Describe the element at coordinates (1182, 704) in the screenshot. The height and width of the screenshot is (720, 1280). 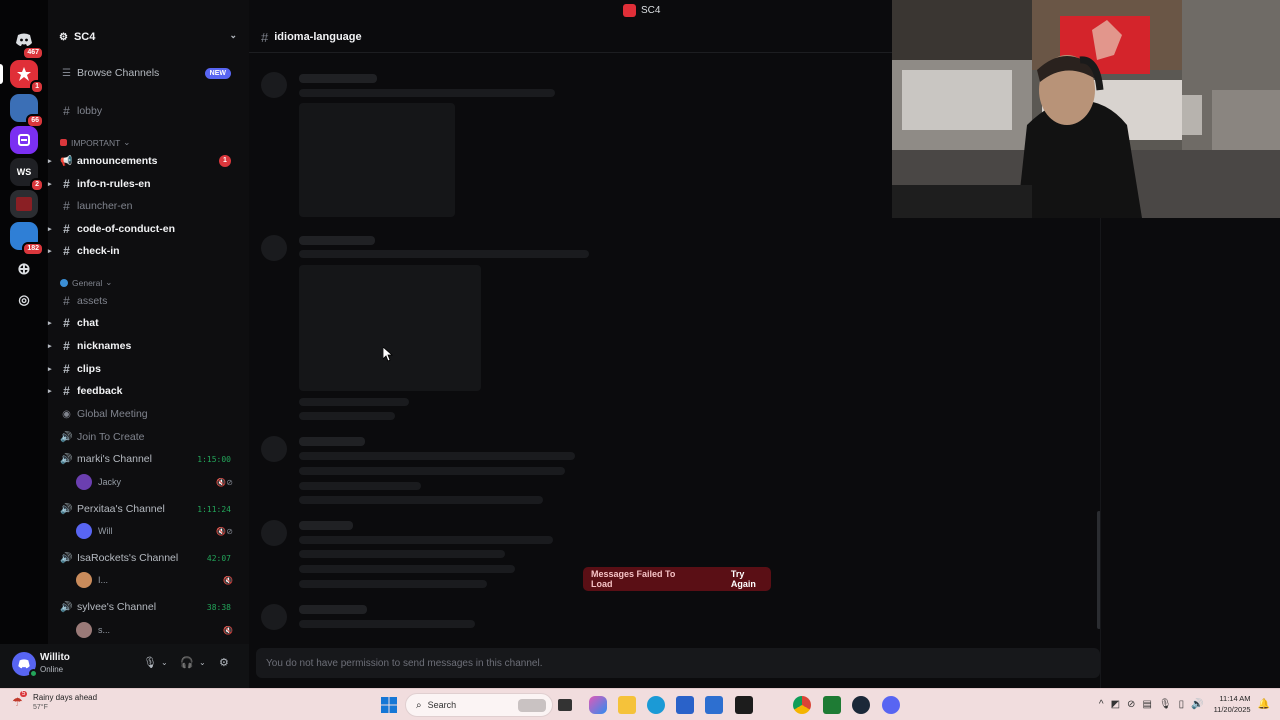
I see `wifi-icon: ▯` at that location.